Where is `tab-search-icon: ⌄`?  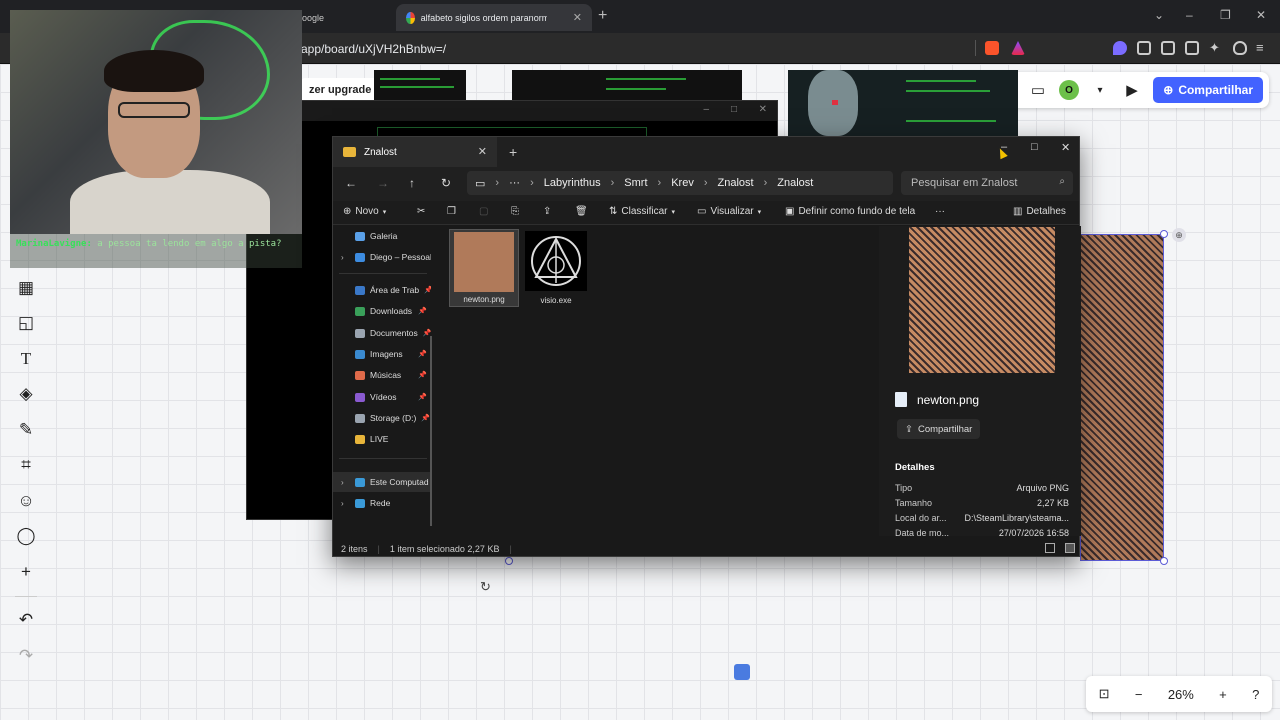
tab-search-icon: ⌄ is located at coordinates (1159, 15).